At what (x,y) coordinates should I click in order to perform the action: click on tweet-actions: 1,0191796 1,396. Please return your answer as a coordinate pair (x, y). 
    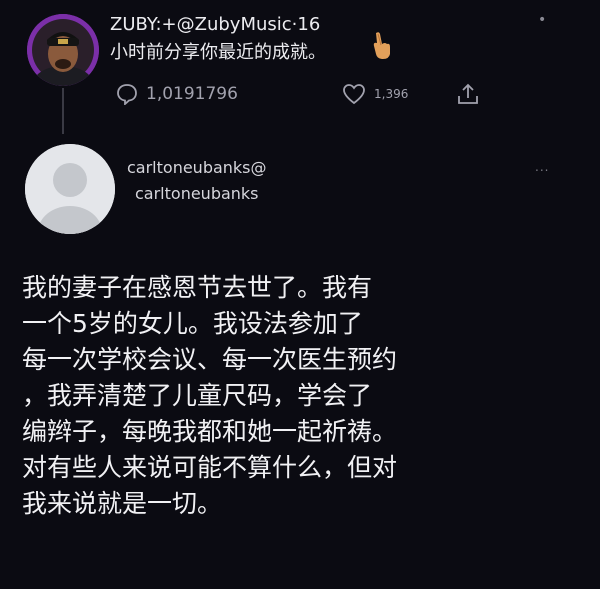
    Looking at the image, I should click on (306, 94).